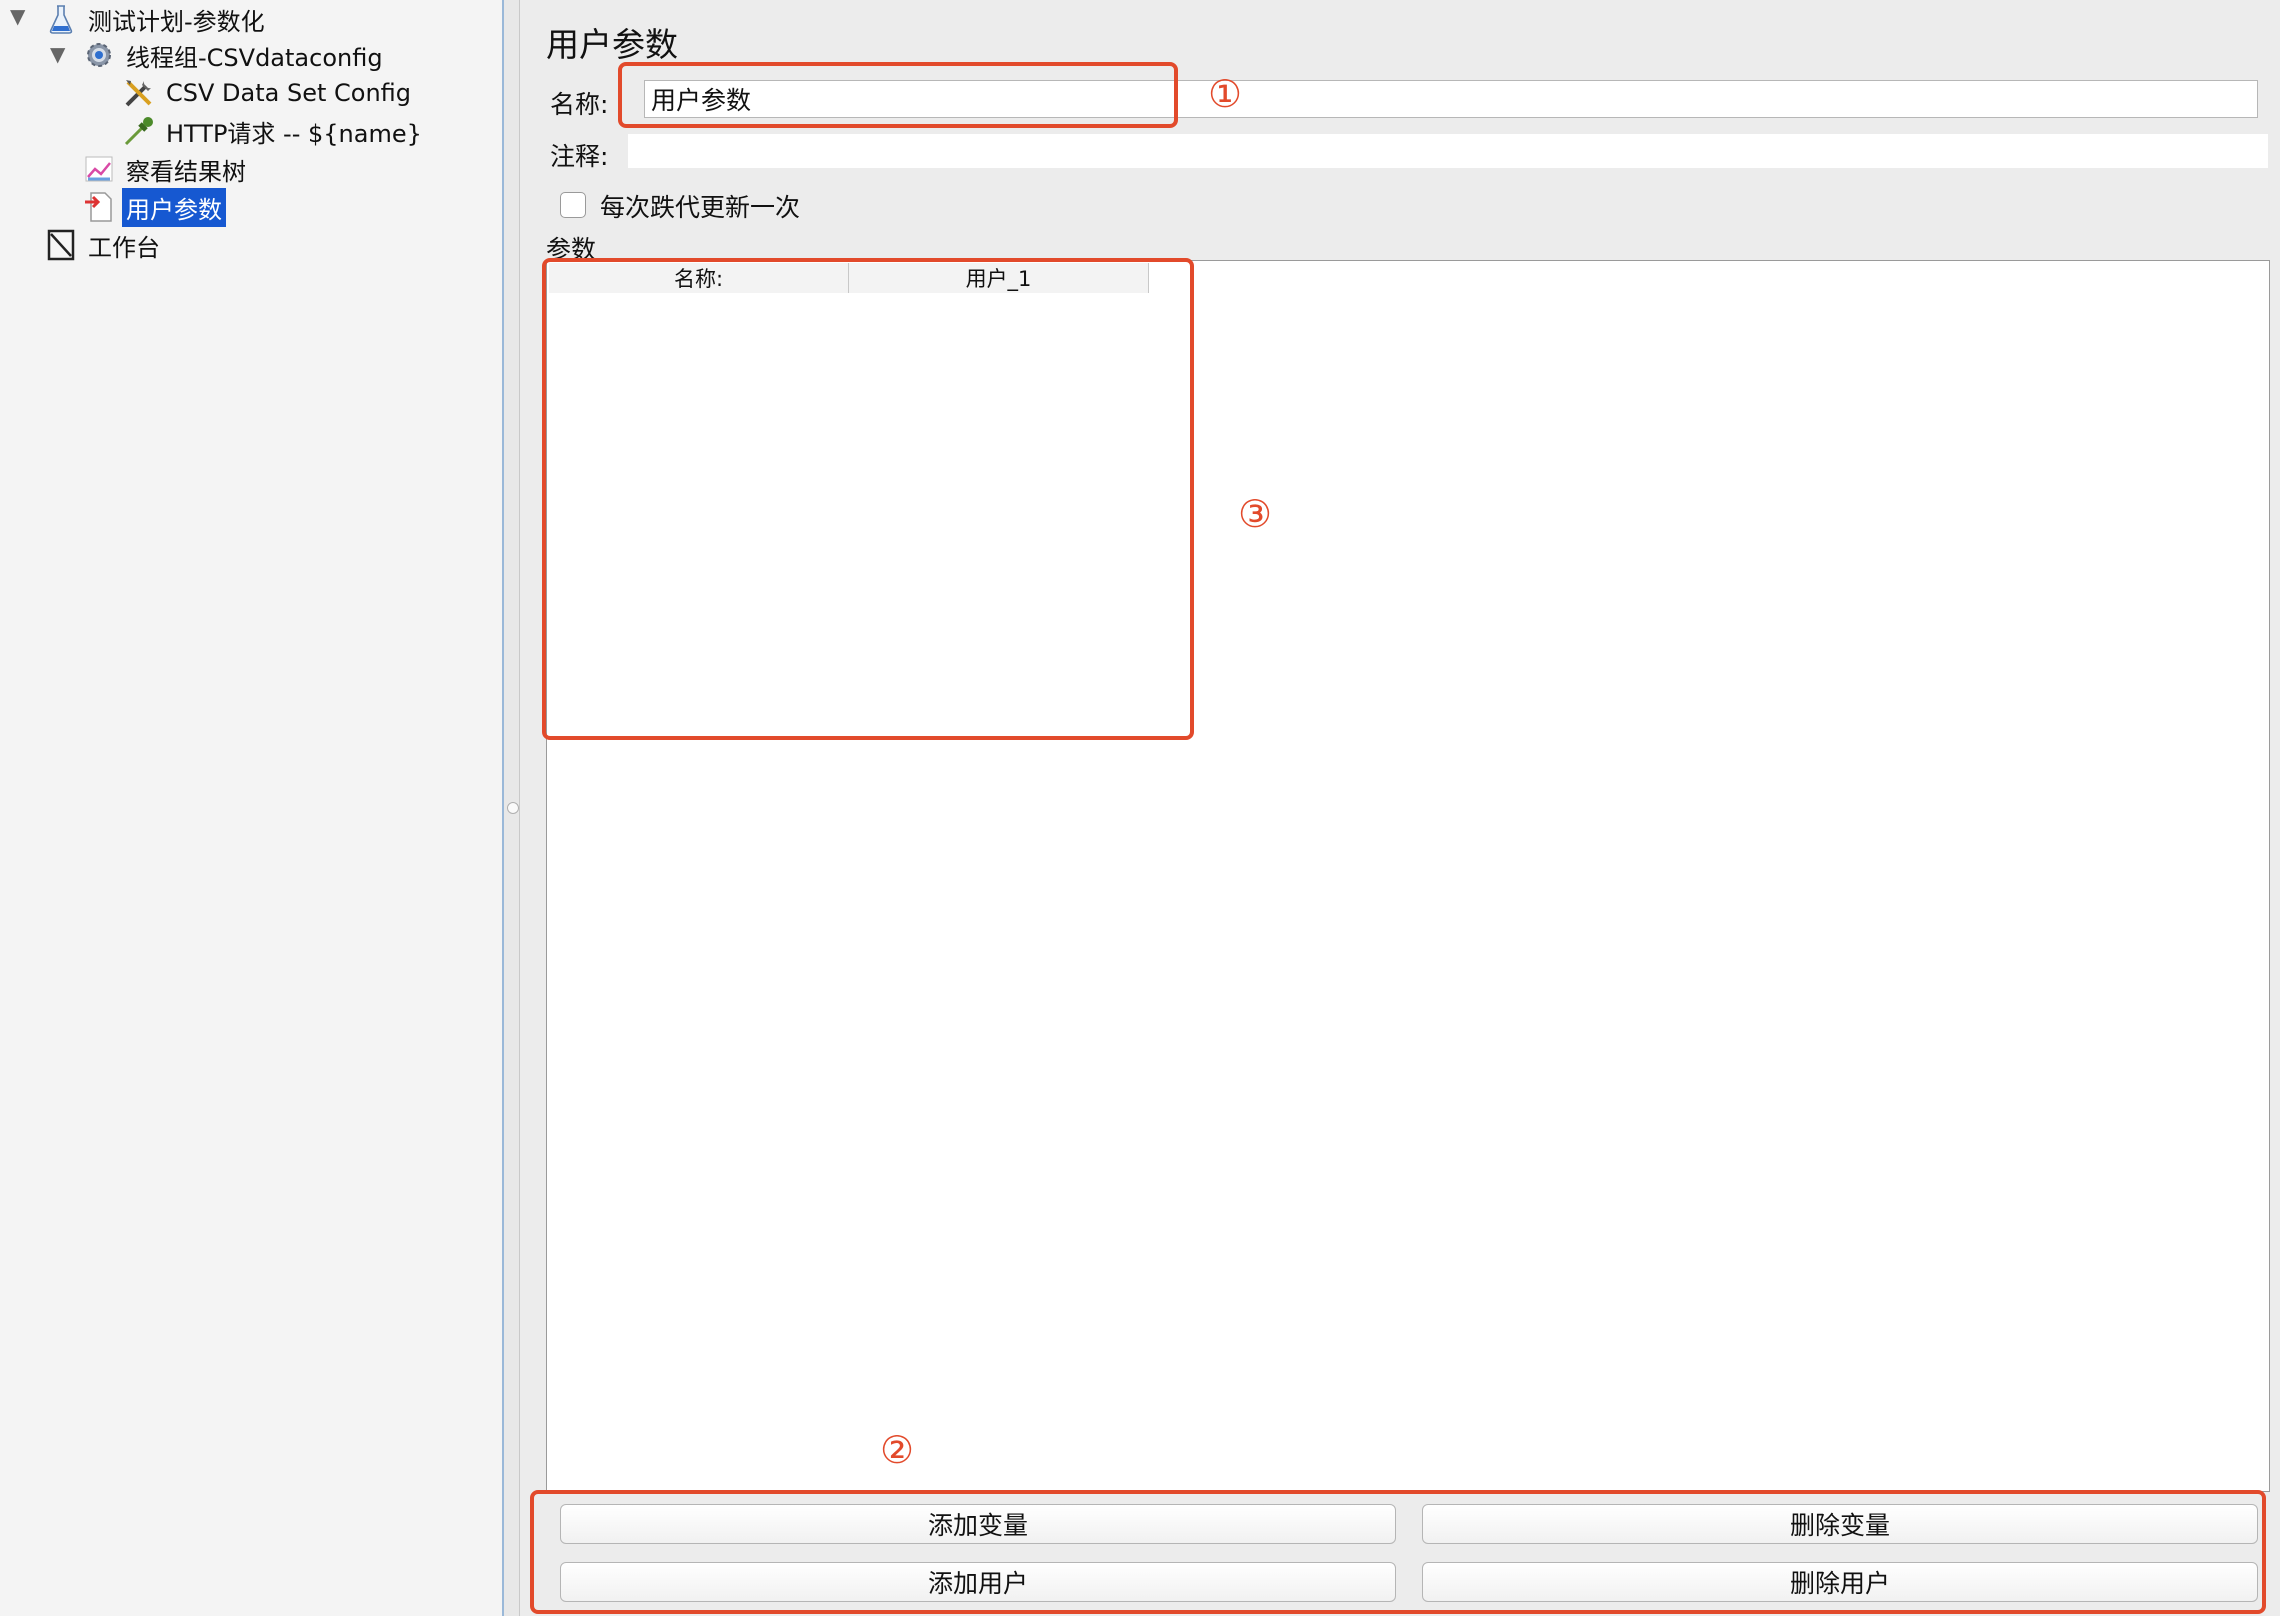 The image size is (2280, 1616). I want to click on flask-icon, so click(61, 19).